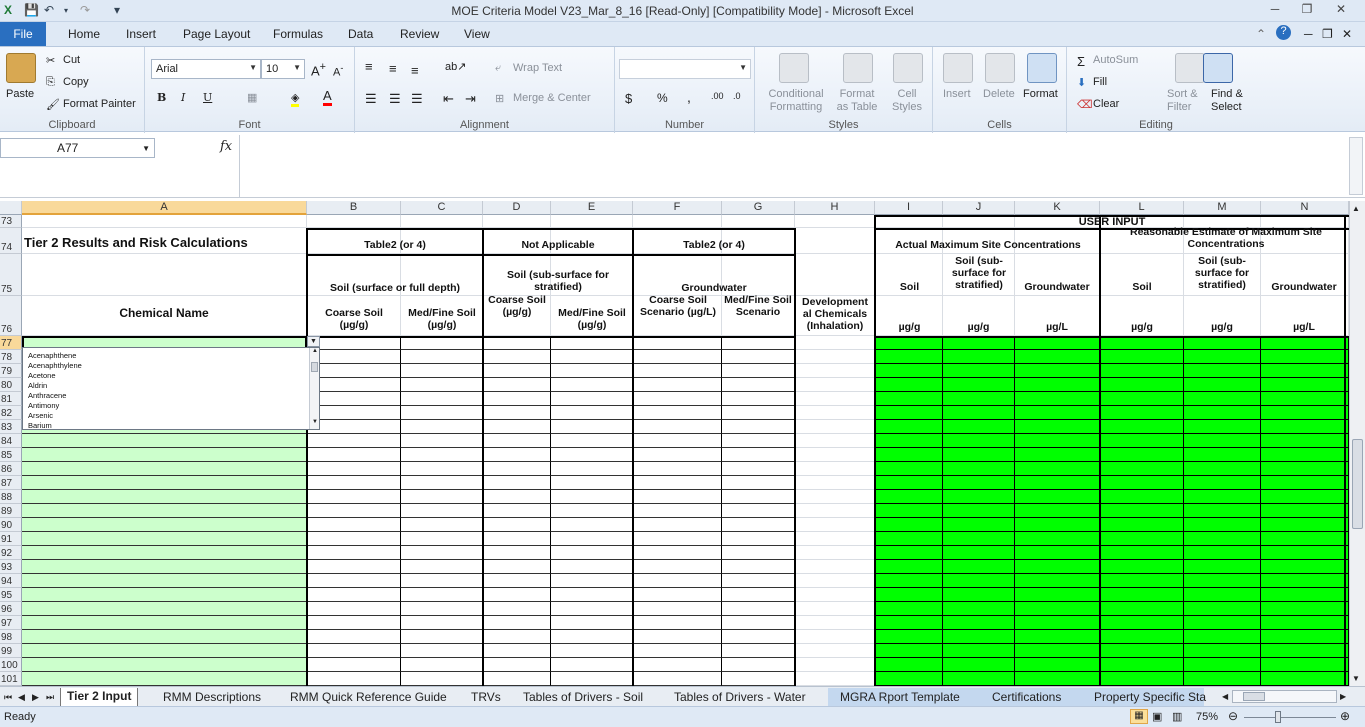 The width and height of the screenshot is (1365, 727). Describe the element at coordinates (909, 539) in the screenshot. I see `cell-i91` at that location.